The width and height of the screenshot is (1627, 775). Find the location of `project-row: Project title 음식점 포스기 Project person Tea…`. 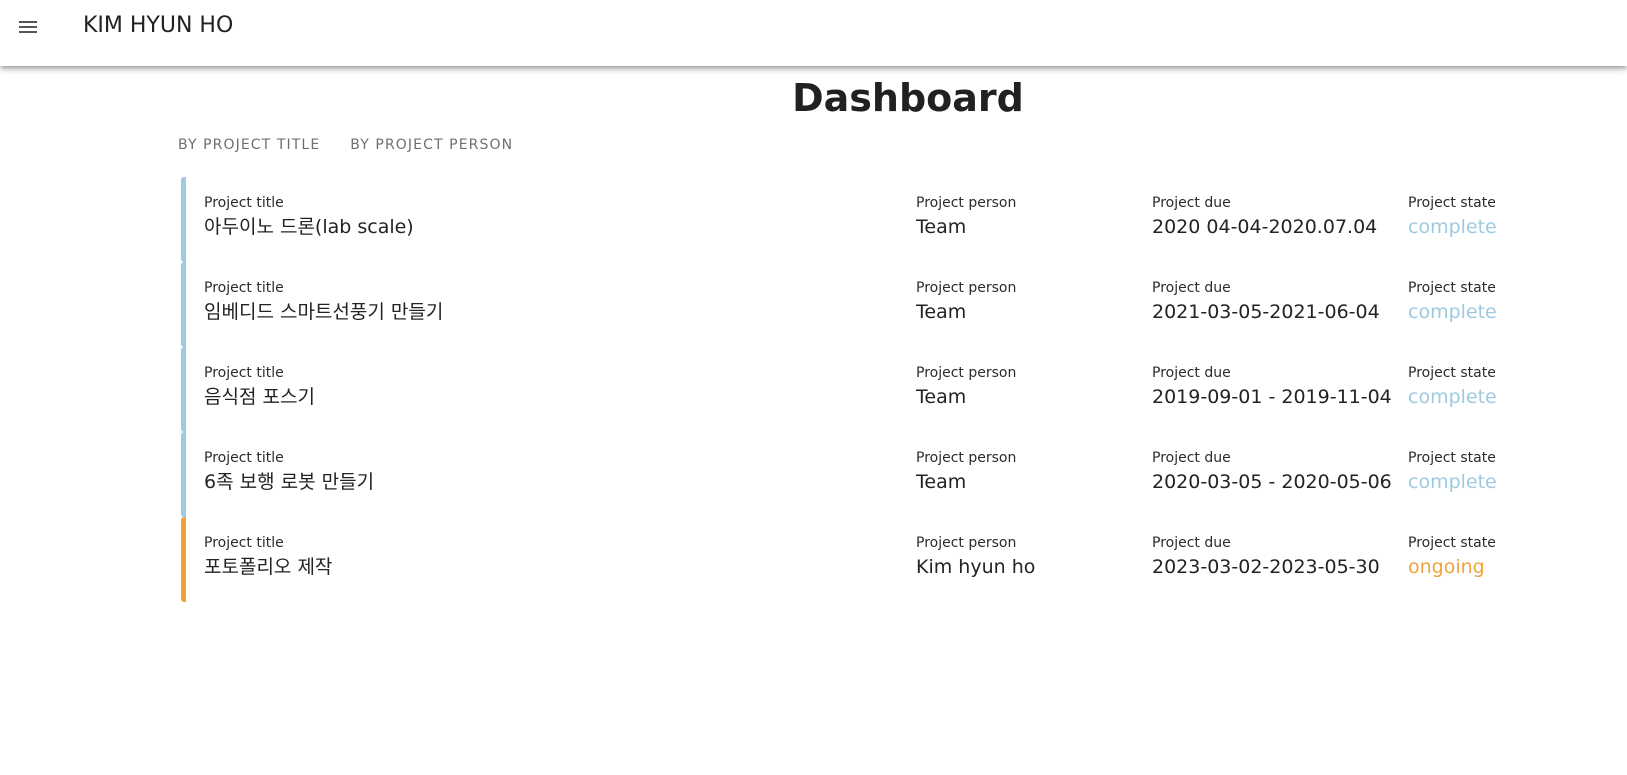

project-row: Project title 음식점 포스기 Project person Tea… is located at coordinates (861, 389).